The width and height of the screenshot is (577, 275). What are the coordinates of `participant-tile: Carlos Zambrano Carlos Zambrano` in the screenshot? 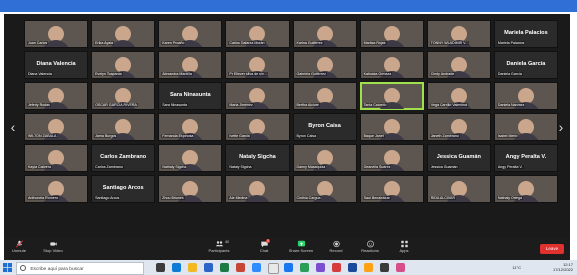 It's located at (123, 158).